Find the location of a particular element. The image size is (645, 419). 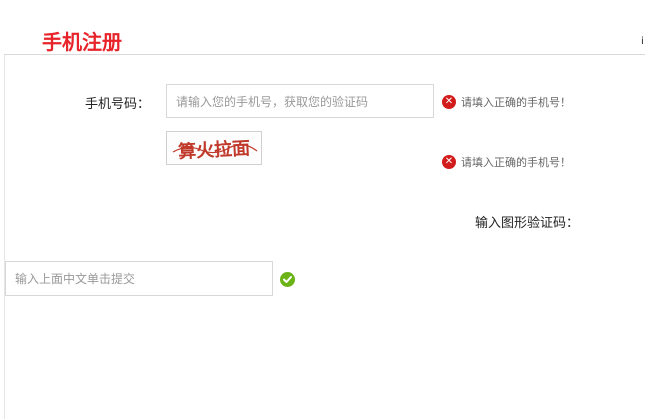

phone-error-text: 请填入正确的手机号！ is located at coordinates (516, 102).